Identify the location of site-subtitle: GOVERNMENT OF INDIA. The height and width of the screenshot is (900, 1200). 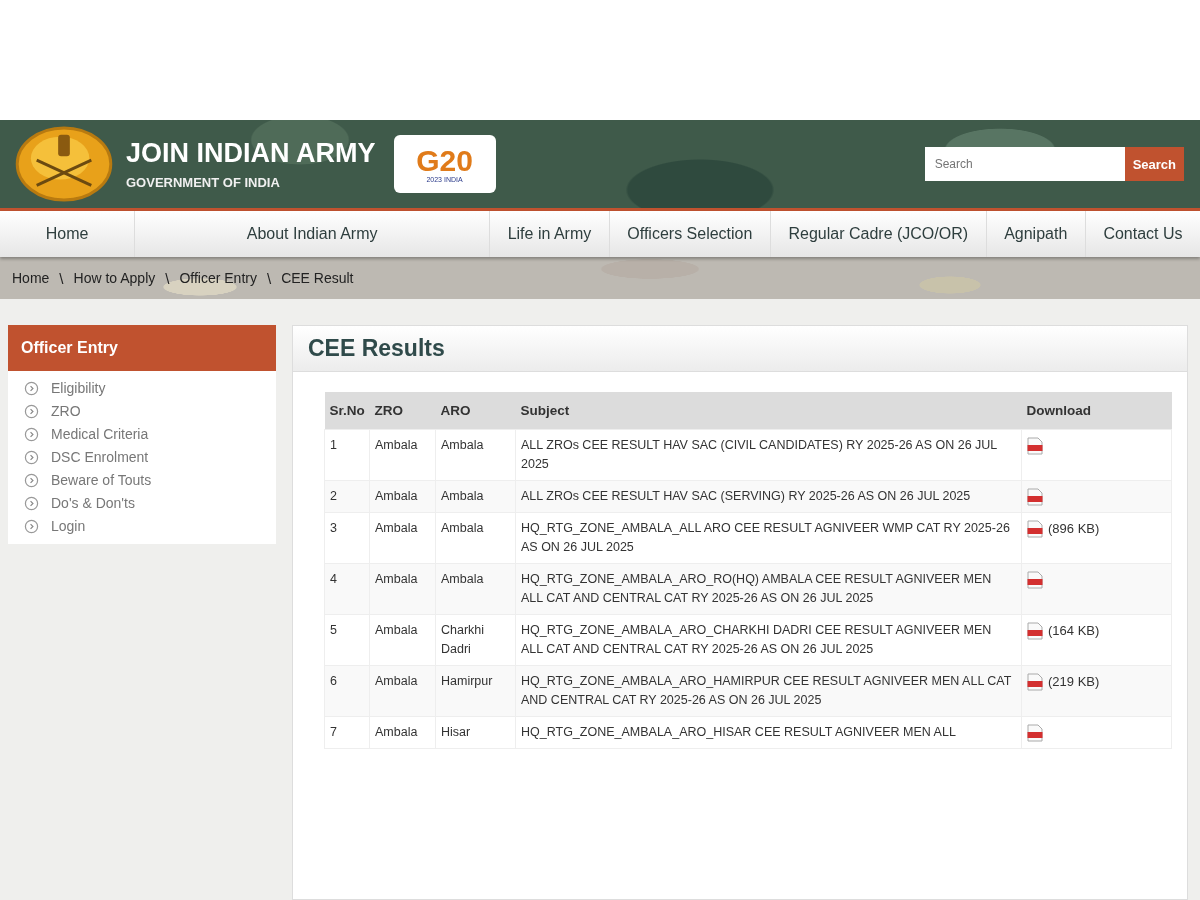
(203, 182).